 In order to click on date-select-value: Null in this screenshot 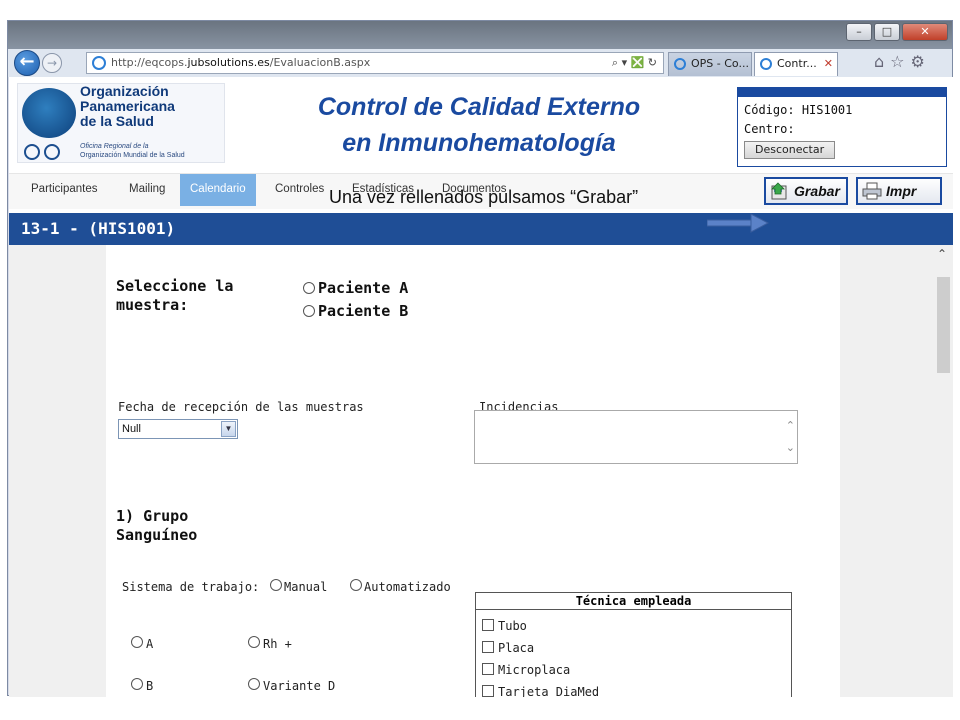, I will do `click(131, 429)`.